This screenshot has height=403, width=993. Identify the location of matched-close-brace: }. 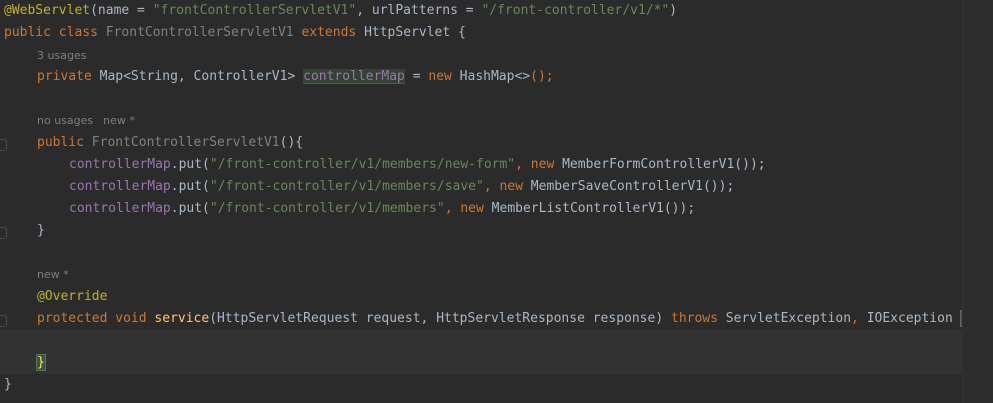
(41, 362).